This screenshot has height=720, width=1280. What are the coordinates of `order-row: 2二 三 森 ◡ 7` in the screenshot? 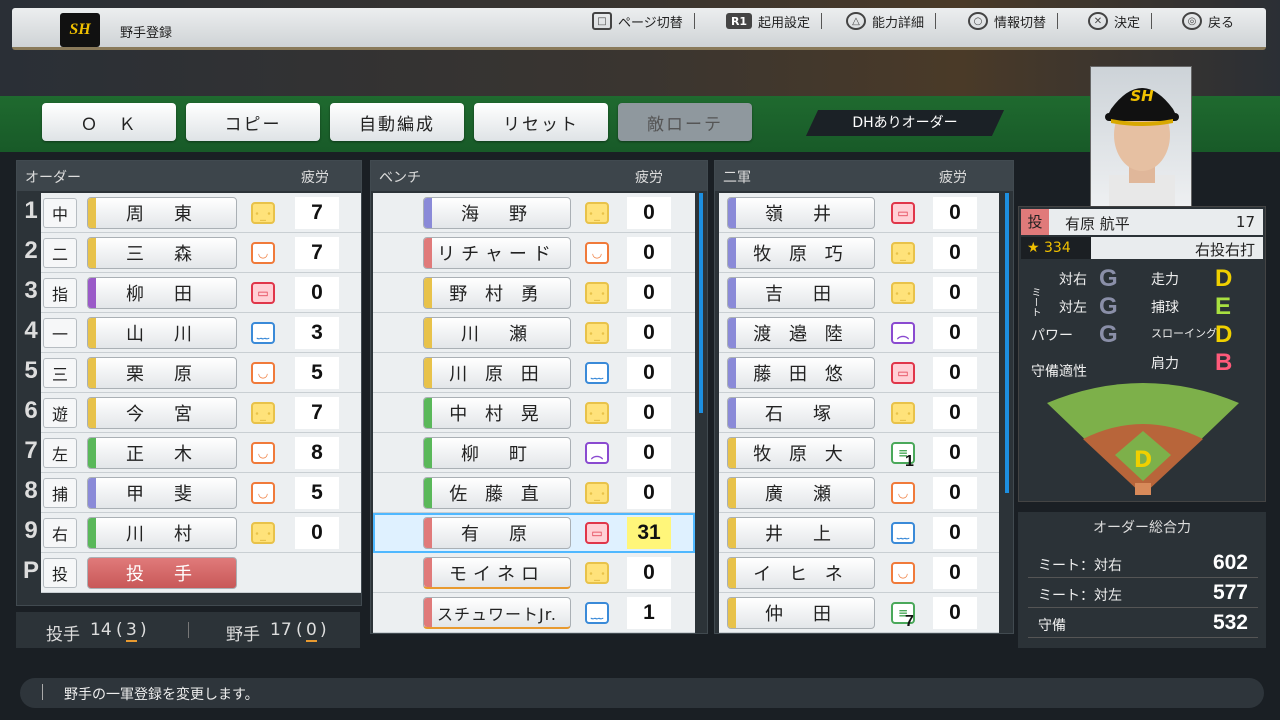 It's located at (192, 253).